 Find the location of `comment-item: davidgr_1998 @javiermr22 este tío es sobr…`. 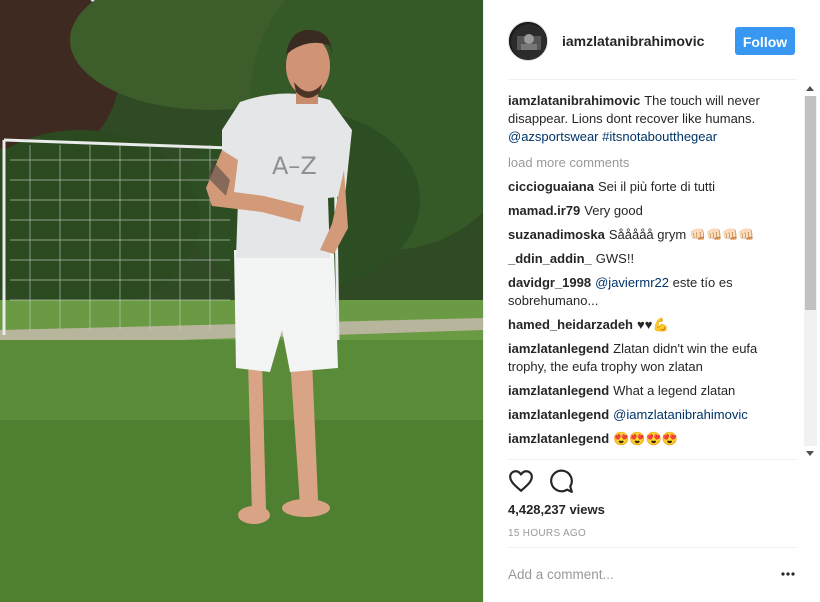

comment-item: davidgr_1998 @javiermr22 este tío es sobr… is located at coordinates (653, 292).